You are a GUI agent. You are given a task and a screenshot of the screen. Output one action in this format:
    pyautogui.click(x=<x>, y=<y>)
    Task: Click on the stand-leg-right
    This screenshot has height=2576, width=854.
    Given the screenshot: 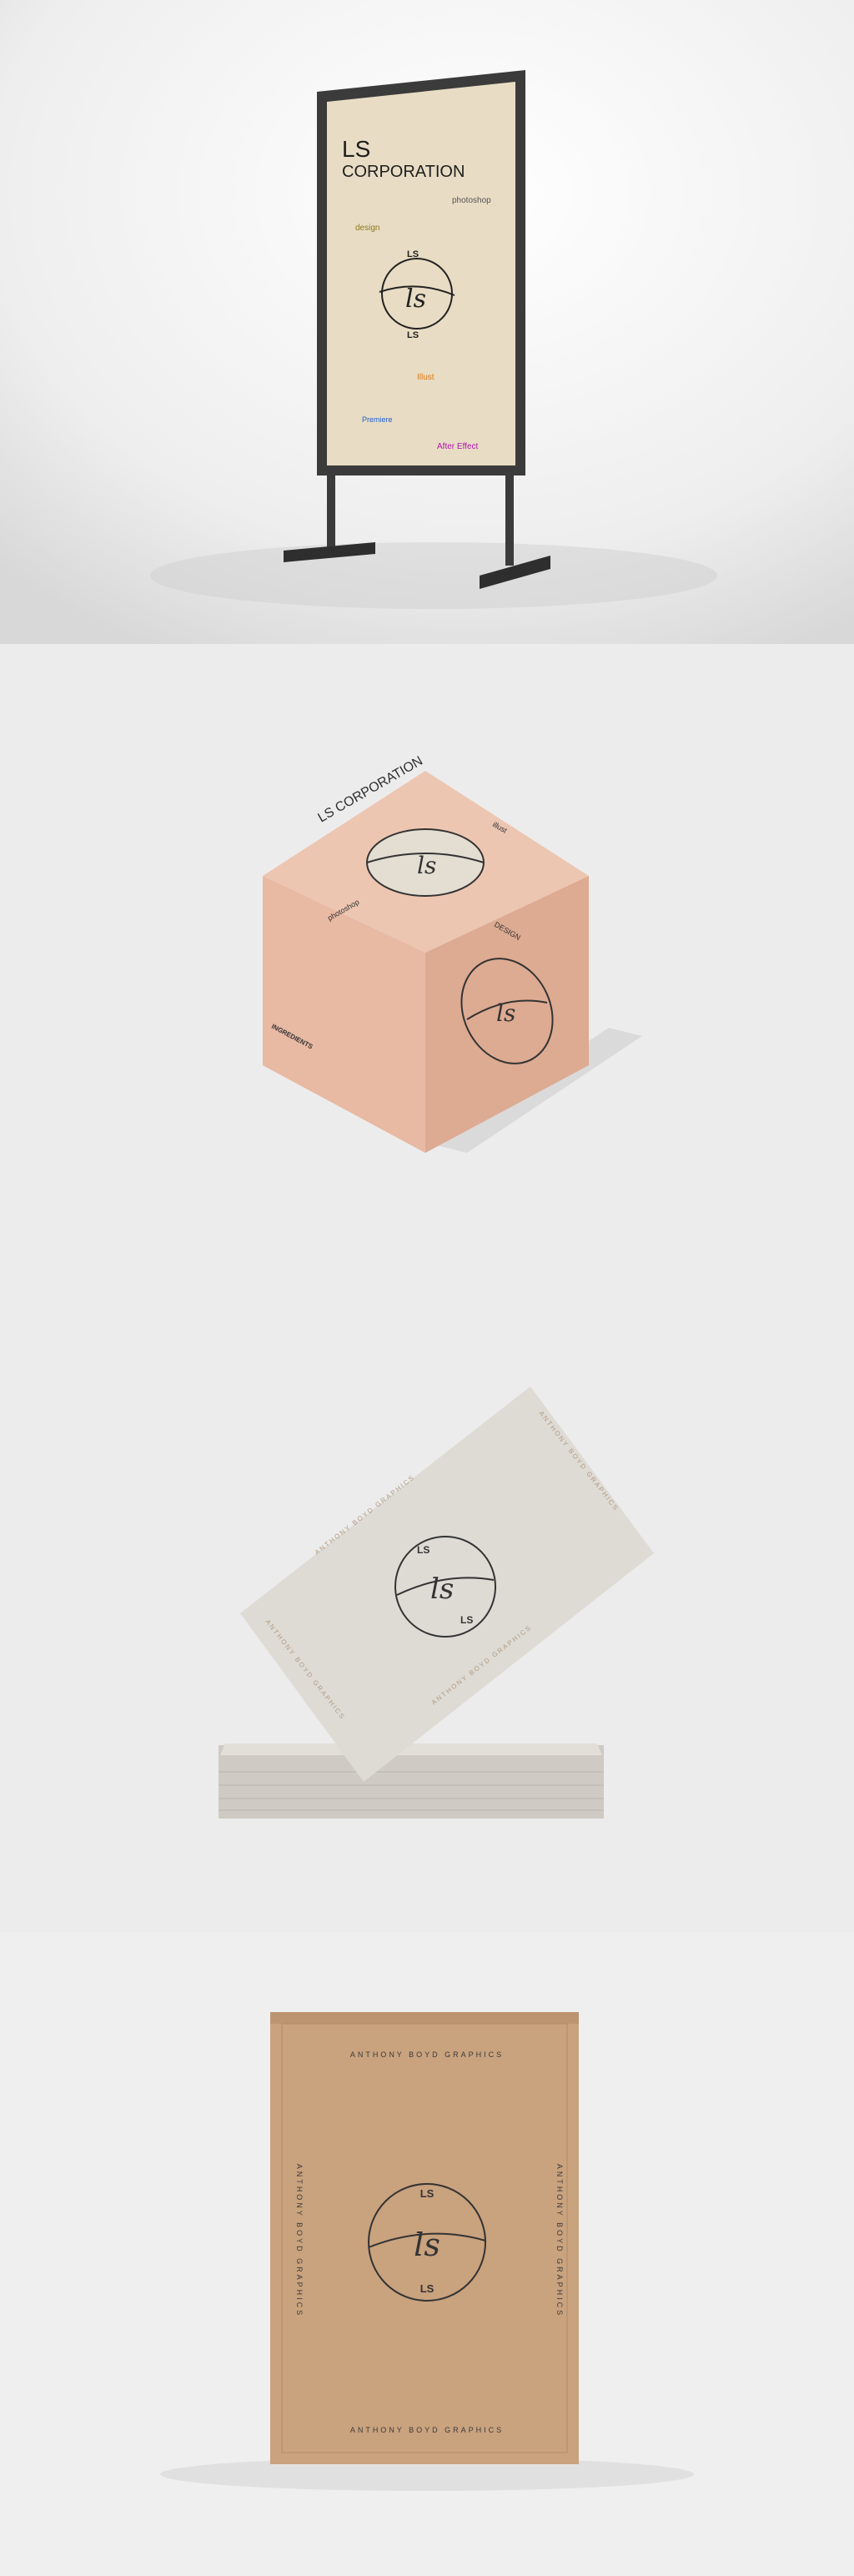 What is the action you would take?
    pyautogui.click(x=510, y=520)
    